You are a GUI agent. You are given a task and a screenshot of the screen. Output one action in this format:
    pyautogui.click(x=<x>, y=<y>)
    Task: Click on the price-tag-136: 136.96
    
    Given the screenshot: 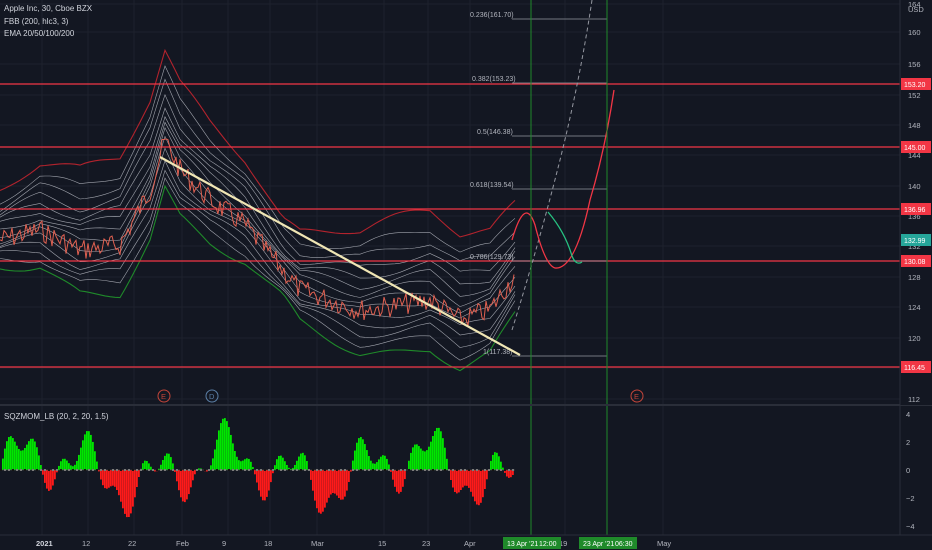 What is the action you would take?
    pyautogui.click(x=916, y=209)
    